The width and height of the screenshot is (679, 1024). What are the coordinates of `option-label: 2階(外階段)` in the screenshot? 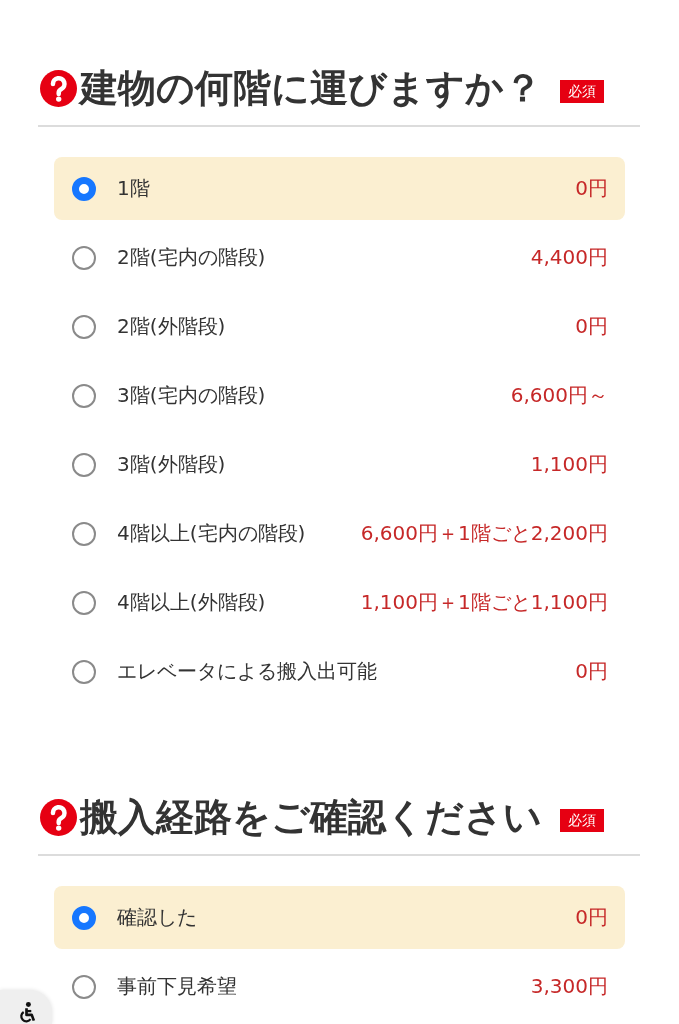 It's located at (171, 326).